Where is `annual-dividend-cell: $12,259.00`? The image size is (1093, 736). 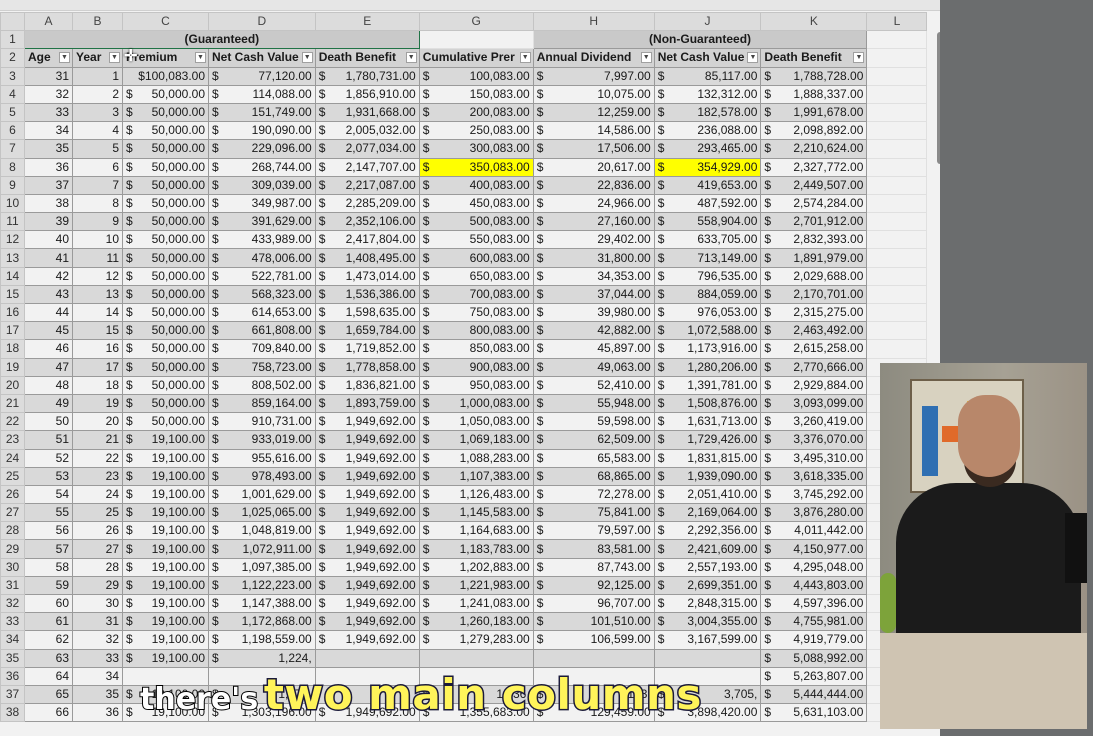 annual-dividend-cell: $12,259.00 is located at coordinates (593, 112).